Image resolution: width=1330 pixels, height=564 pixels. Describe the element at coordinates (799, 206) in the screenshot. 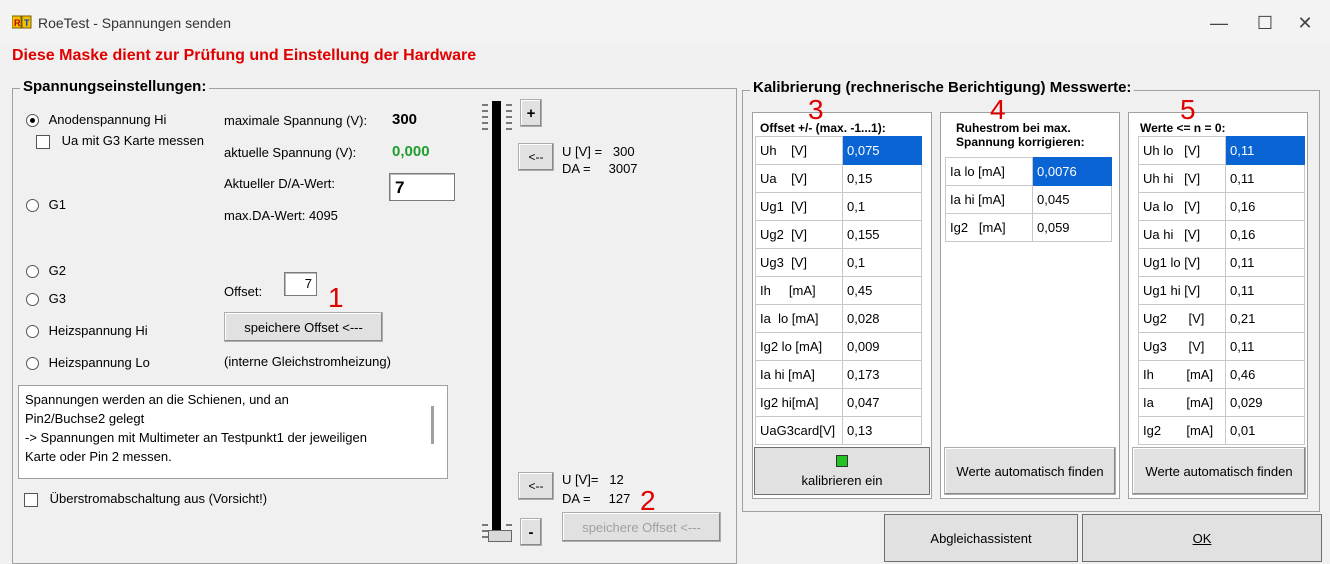

I see `grid-label-cell: Ug1 [V]` at that location.